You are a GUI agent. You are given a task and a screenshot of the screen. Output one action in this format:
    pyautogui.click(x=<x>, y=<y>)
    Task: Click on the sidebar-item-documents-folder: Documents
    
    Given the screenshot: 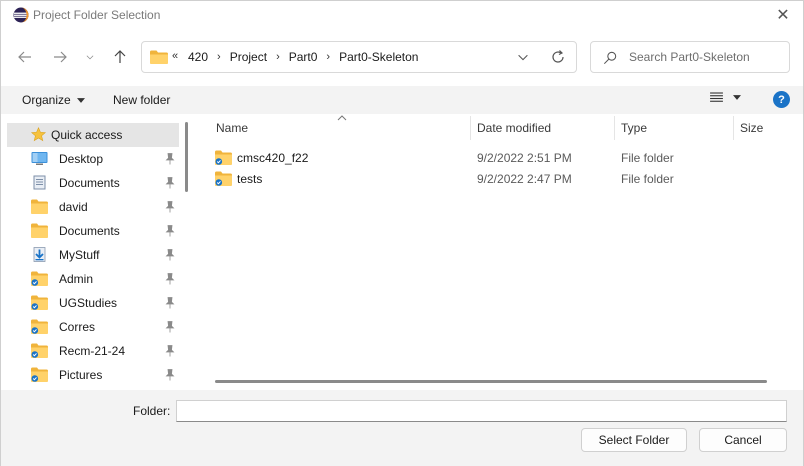 What is the action you would take?
    pyautogui.click(x=93, y=231)
    